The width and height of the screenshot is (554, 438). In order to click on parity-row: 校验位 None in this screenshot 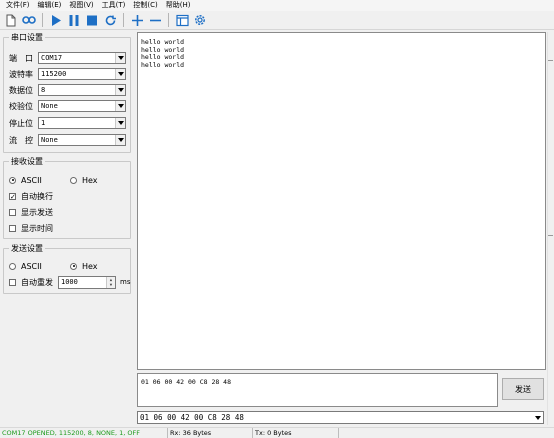, I will do `click(67, 106)`.